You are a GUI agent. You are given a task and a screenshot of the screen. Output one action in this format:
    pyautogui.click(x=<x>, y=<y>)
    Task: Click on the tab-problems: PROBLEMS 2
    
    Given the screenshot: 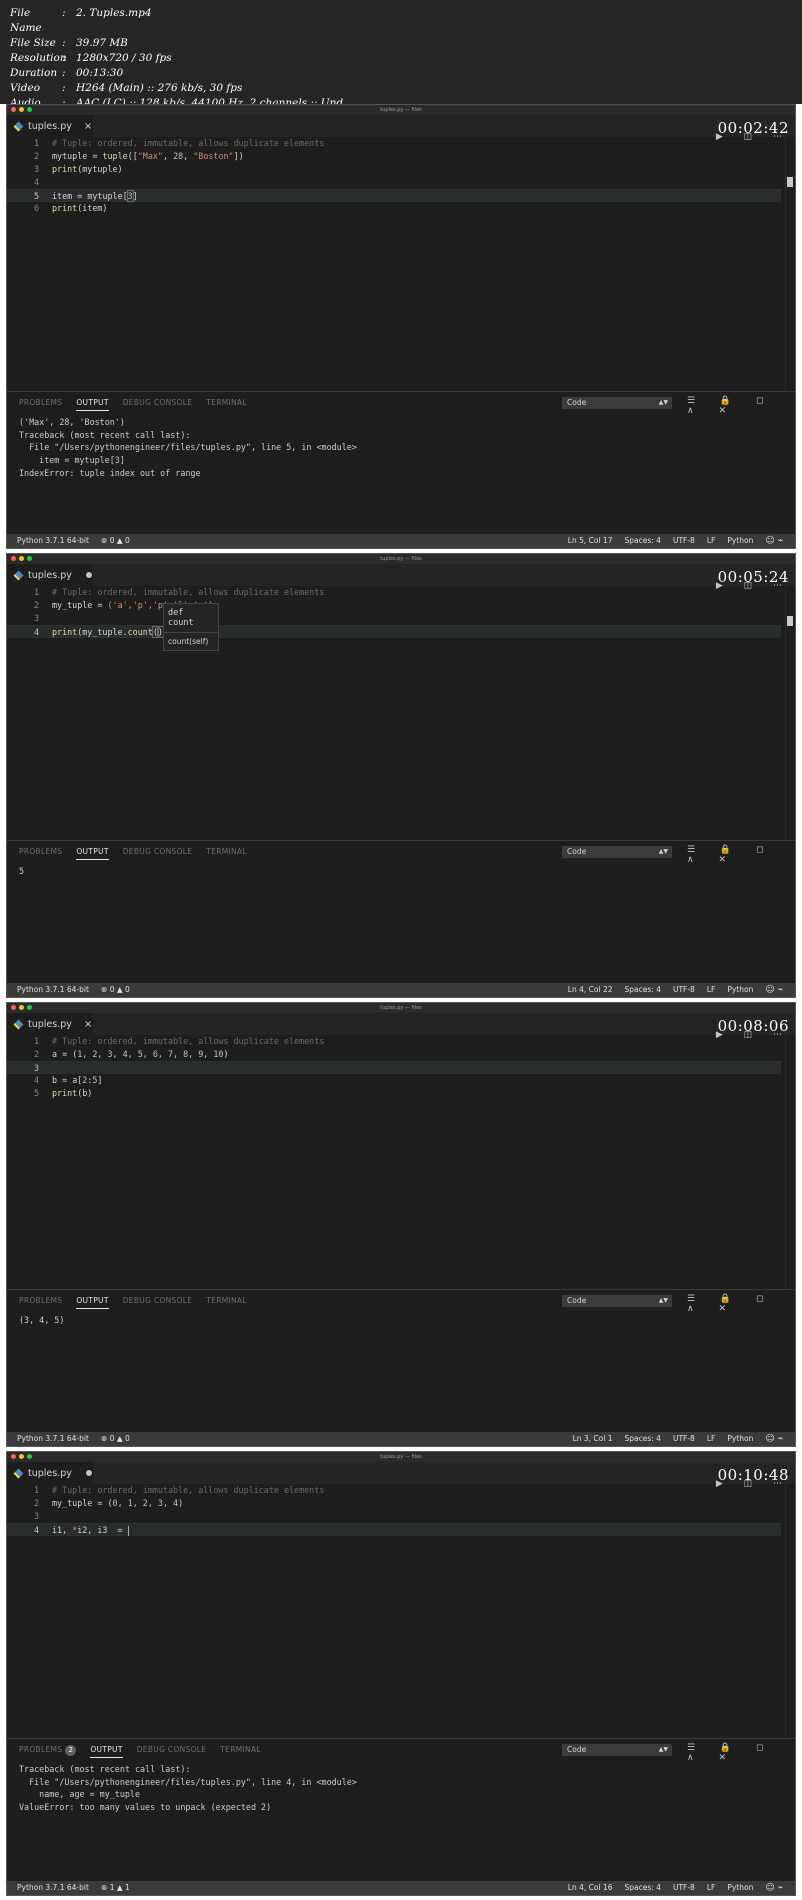 What is the action you would take?
    pyautogui.click(x=48, y=1751)
    